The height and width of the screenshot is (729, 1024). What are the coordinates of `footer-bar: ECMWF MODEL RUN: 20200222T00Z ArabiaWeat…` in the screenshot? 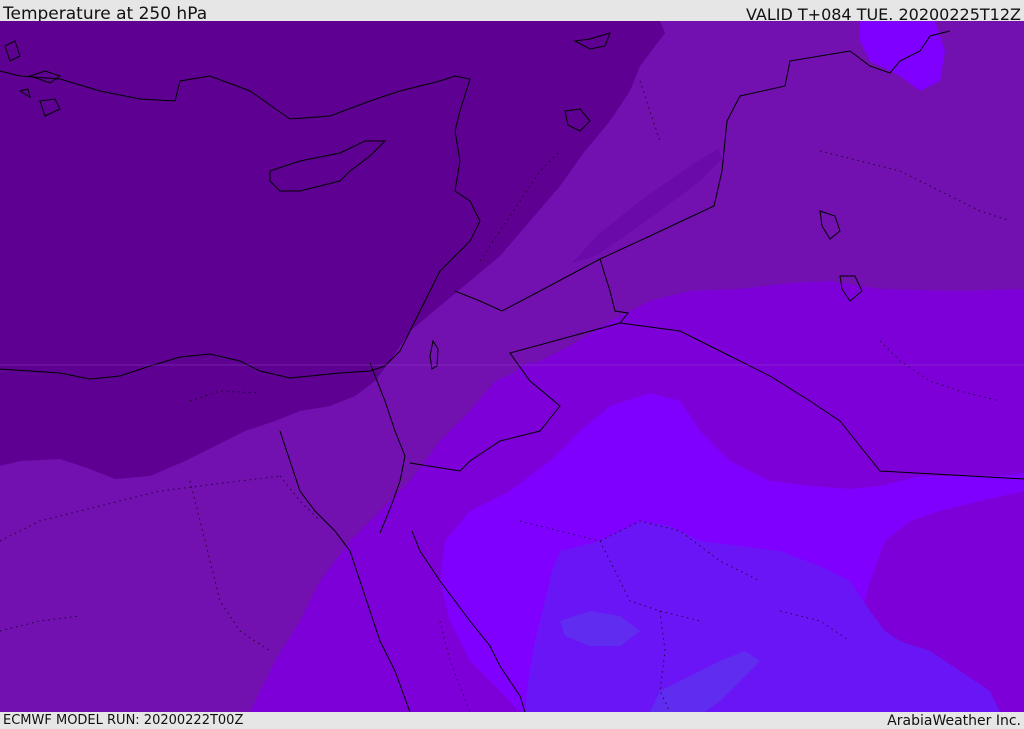 It's located at (512, 720).